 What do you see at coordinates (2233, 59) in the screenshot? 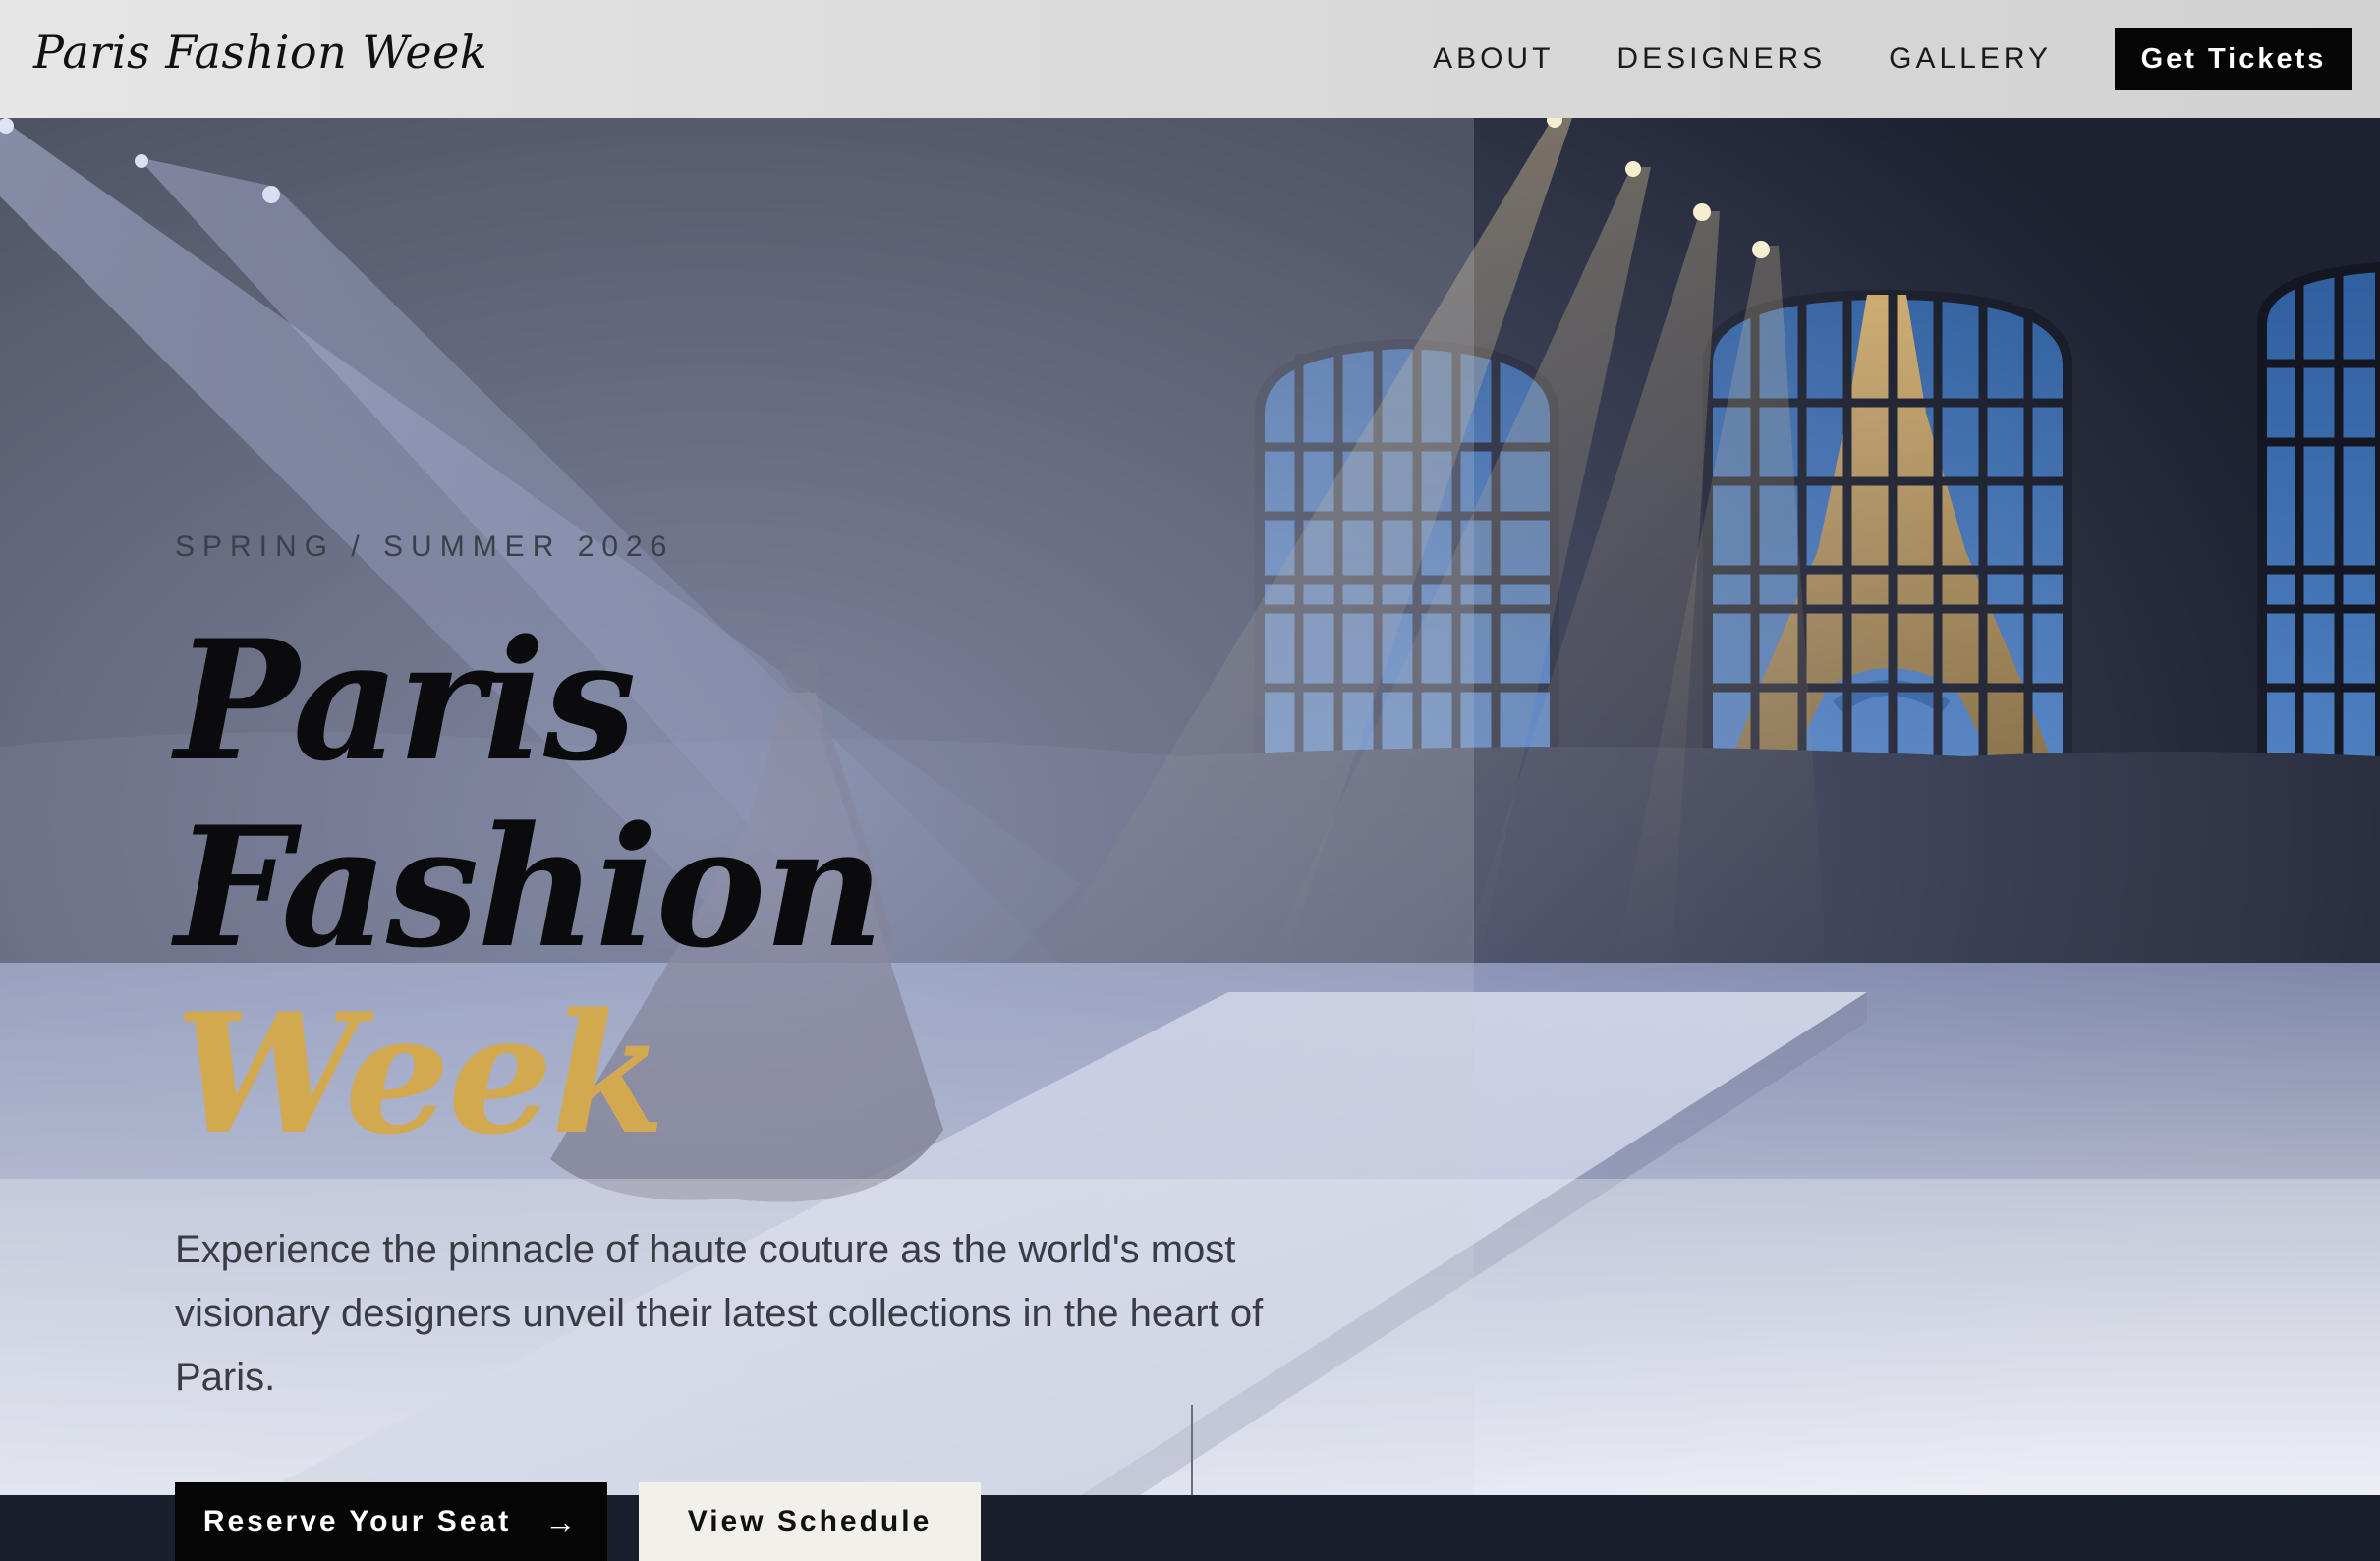
I see `get-tickets-button: Get Tickets` at bounding box center [2233, 59].